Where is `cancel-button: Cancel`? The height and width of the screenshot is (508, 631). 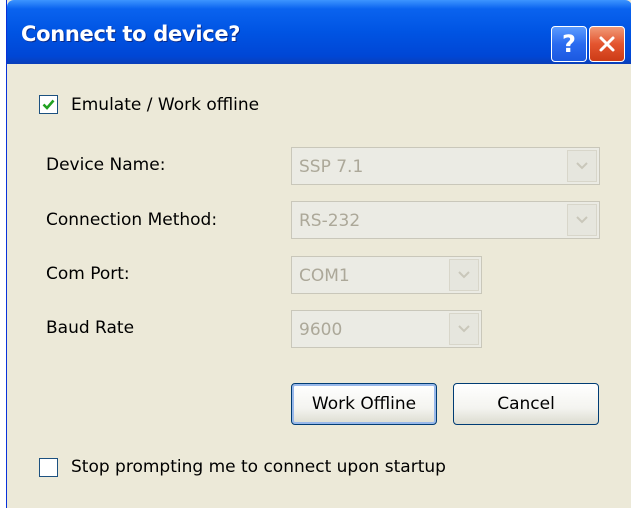 cancel-button: Cancel is located at coordinates (526, 404).